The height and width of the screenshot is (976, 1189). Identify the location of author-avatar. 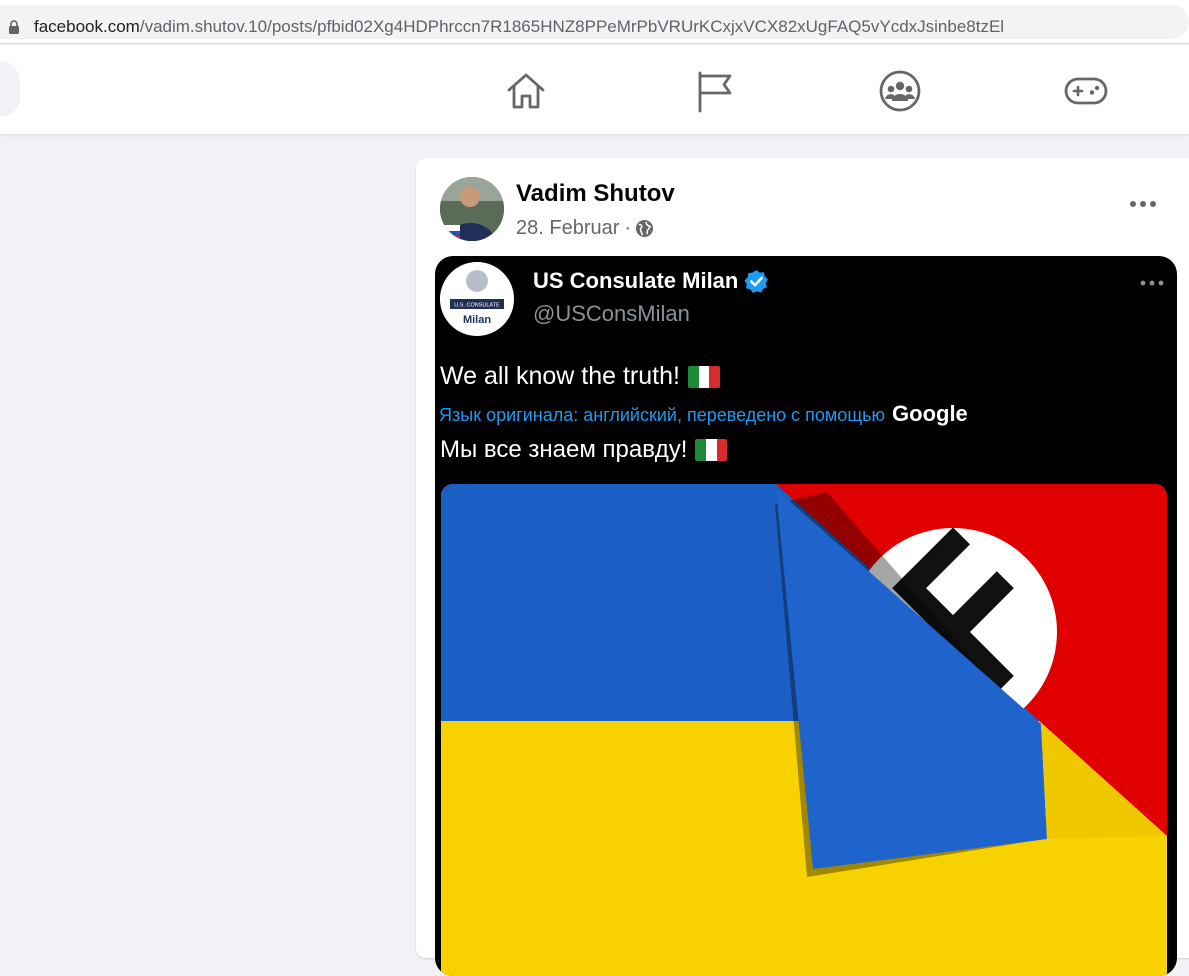
(472, 209).